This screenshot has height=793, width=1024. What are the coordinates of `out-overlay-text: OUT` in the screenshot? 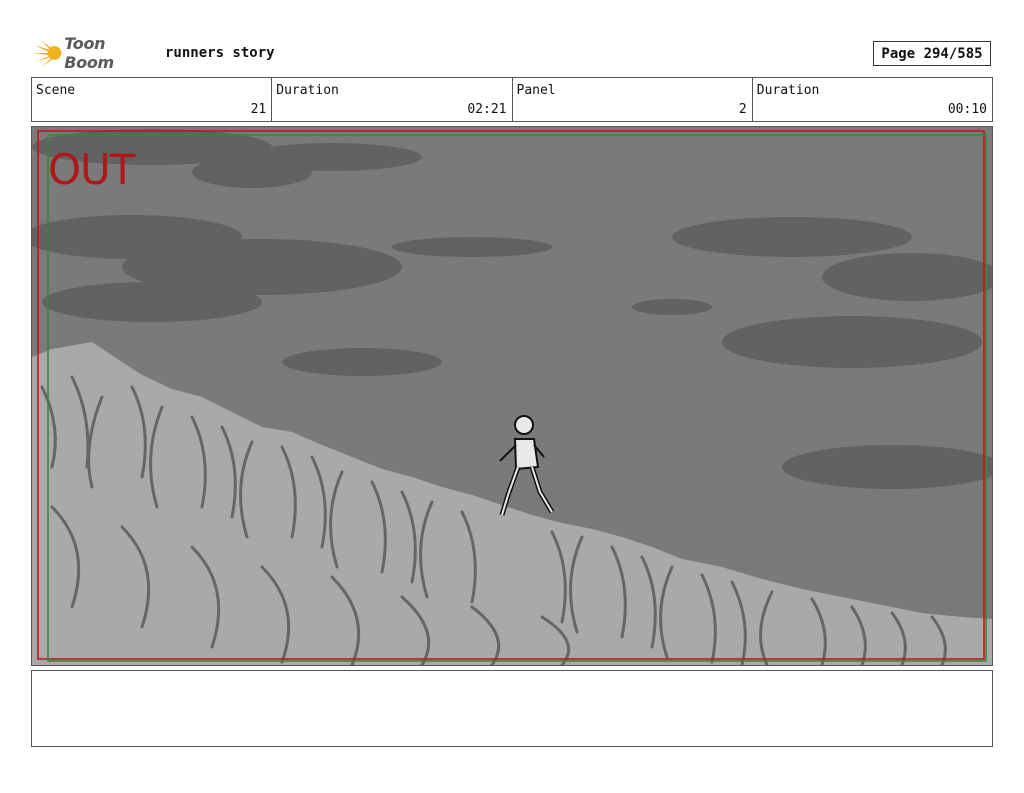 It's located at (91, 169).